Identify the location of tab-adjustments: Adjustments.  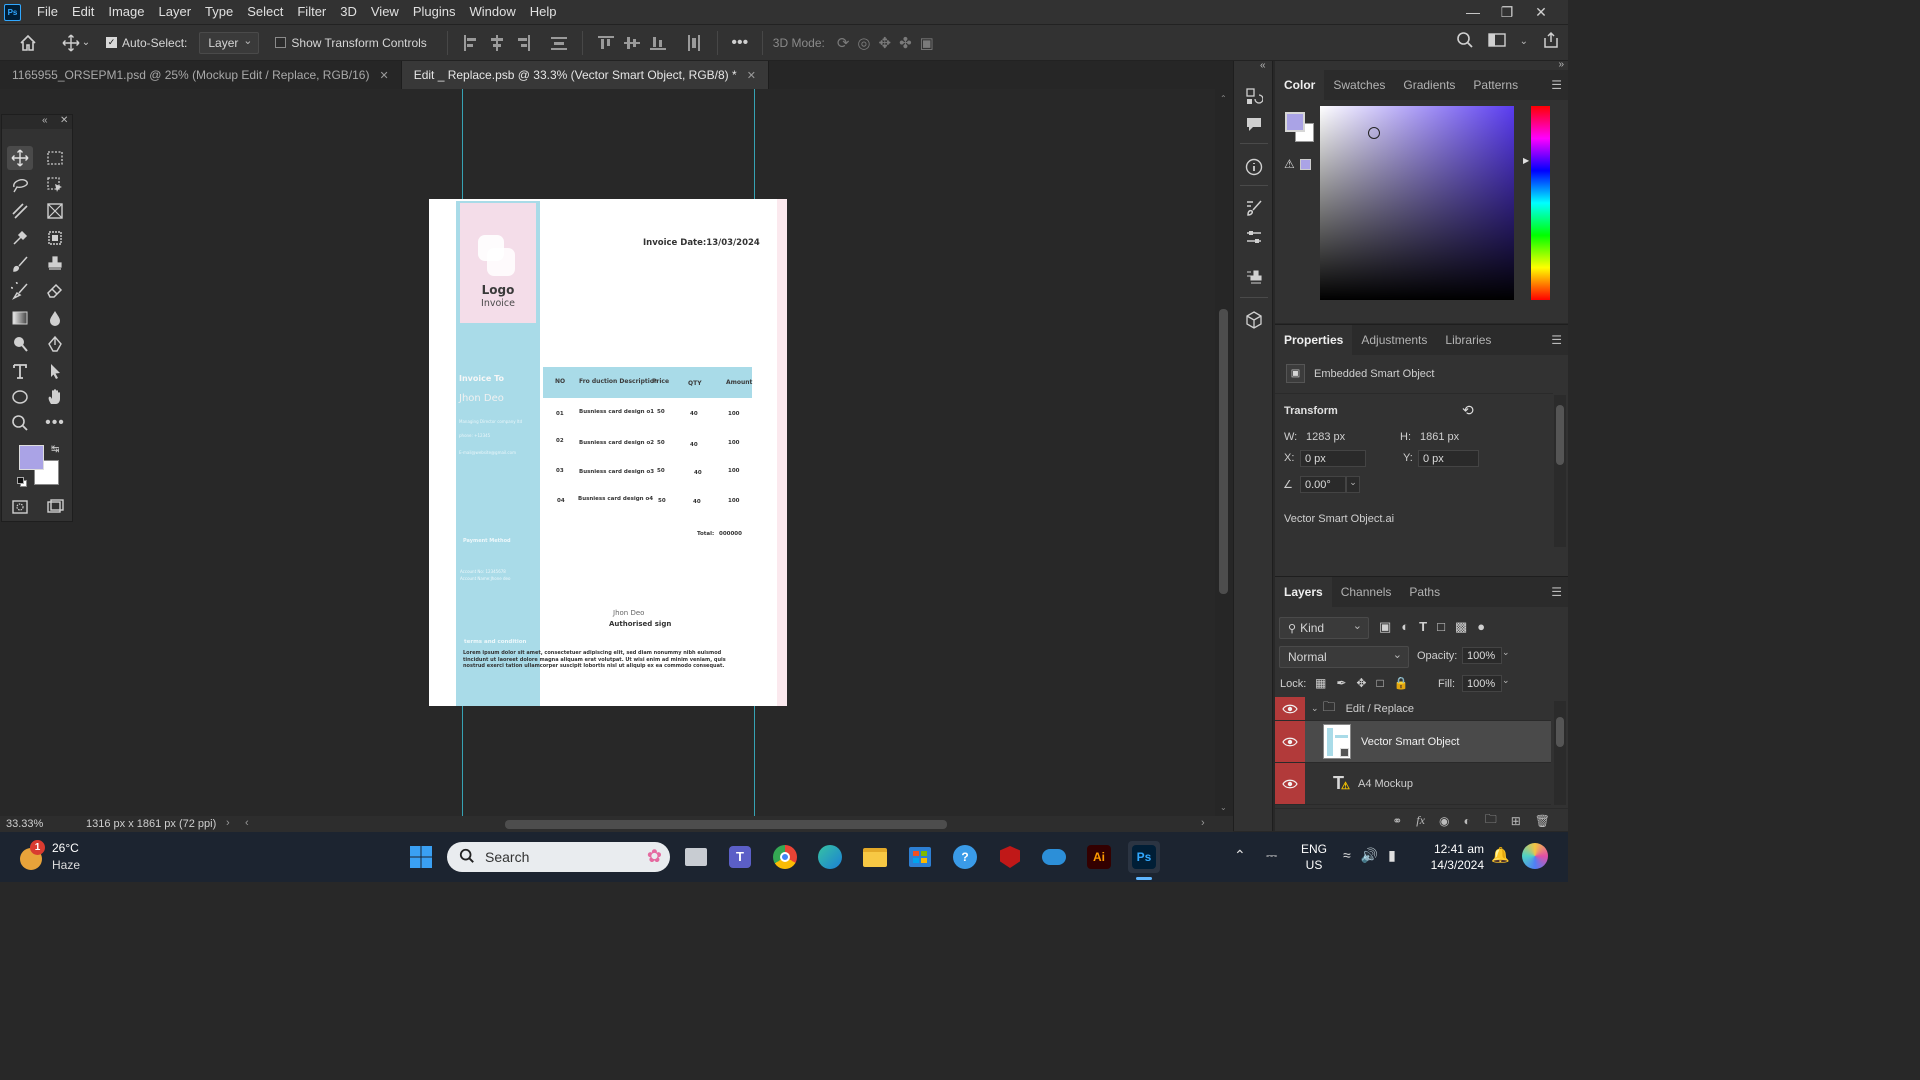
(1394, 340).